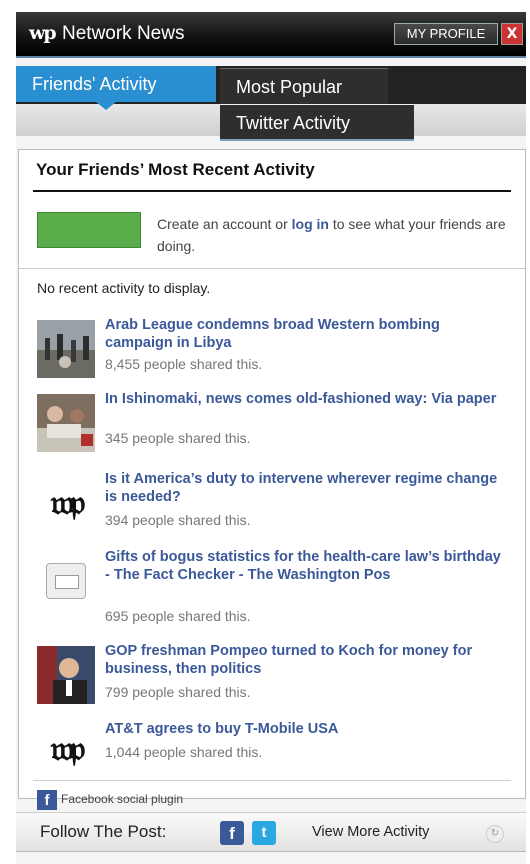 This screenshot has width=530, height=864. Describe the element at coordinates (89, 230) in the screenshot. I see `facebook-login-button` at that location.